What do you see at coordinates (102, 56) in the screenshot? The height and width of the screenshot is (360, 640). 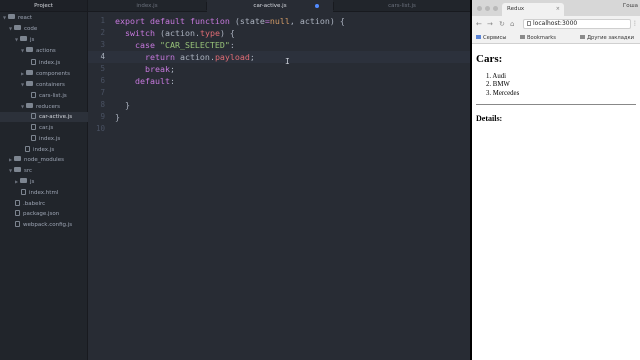 I see `line-number: 4` at bounding box center [102, 56].